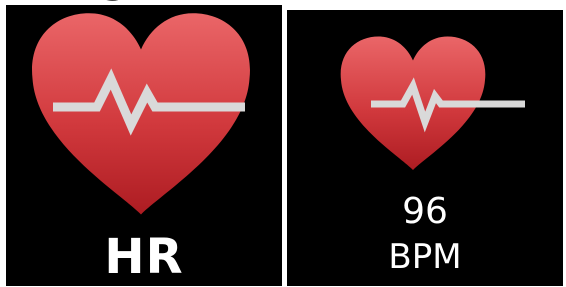  Describe the element at coordinates (425, 211) in the screenshot. I see `heart-rate-value: 96` at that location.